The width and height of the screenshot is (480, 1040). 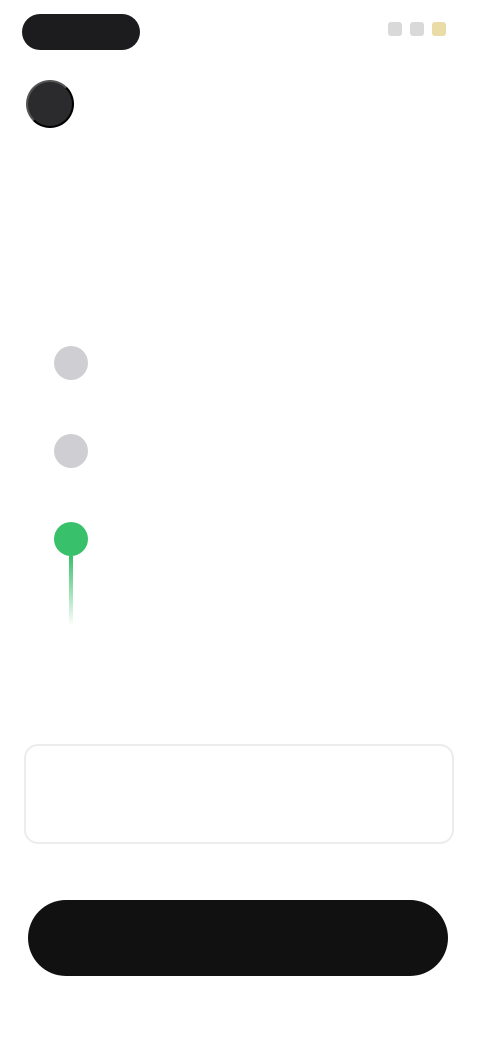 What do you see at coordinates (239, 794) in the screenshot?
I see `summary-card` at bounding box center [239, 794].